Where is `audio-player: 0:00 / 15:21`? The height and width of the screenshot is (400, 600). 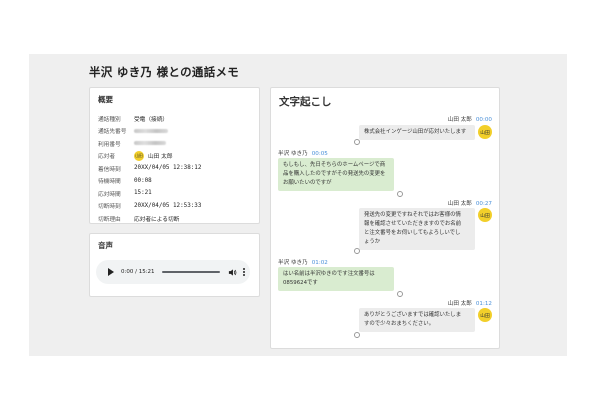
audio-player: 0:00 / 15:21 is located at coordinates (173, 272).